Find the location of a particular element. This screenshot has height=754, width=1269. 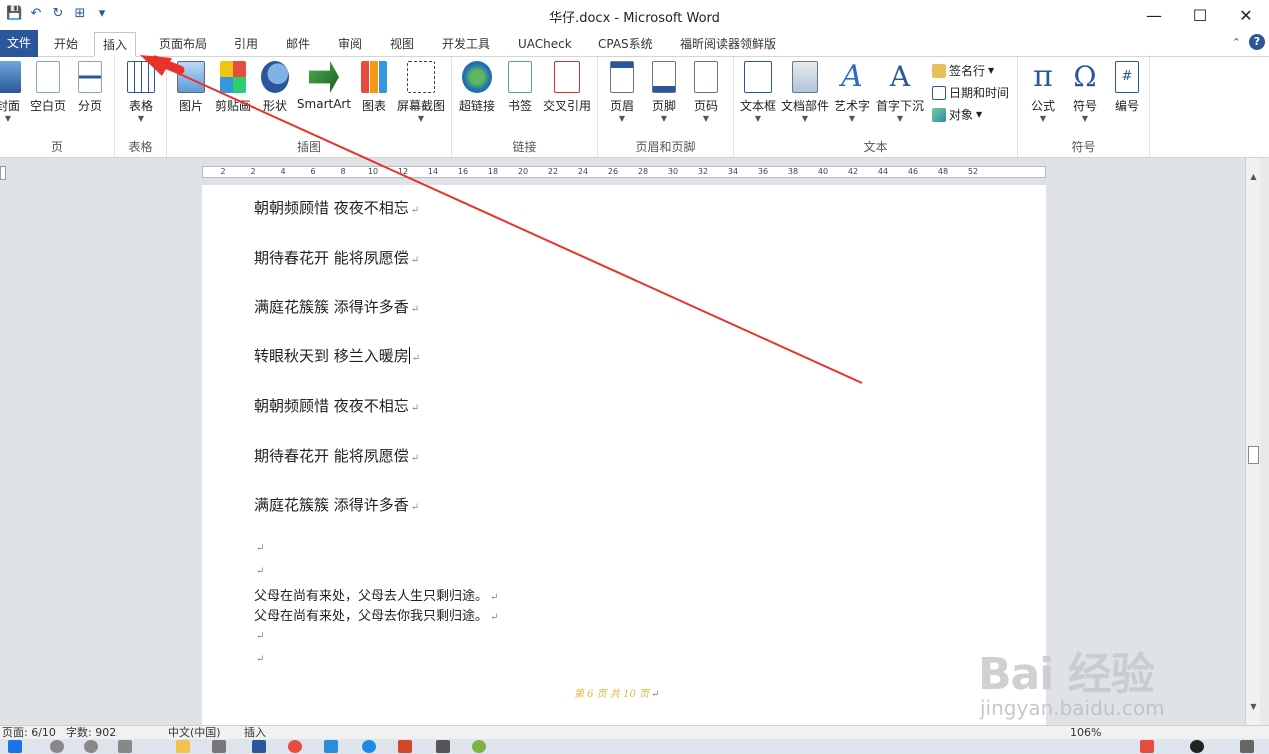

ie-icon is located at coordinates (369, 746).